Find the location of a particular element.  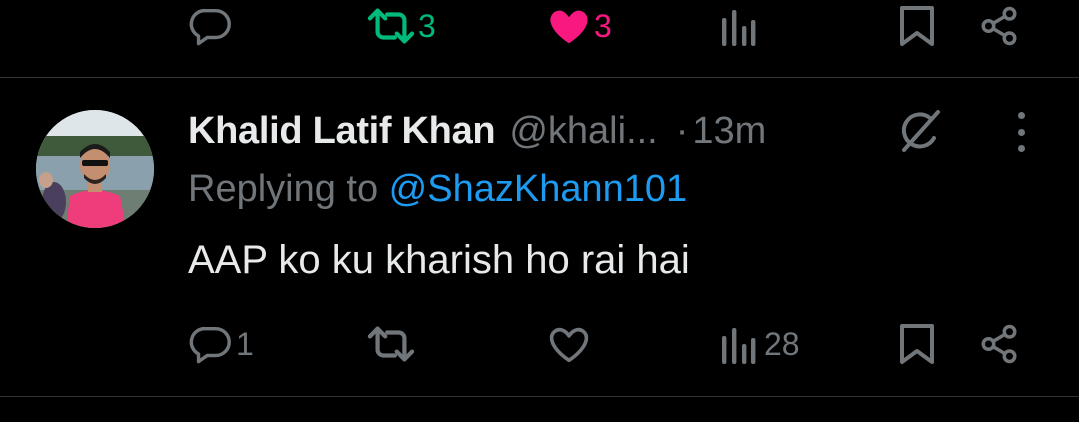

reply-button is located at coordinates (211, 28).